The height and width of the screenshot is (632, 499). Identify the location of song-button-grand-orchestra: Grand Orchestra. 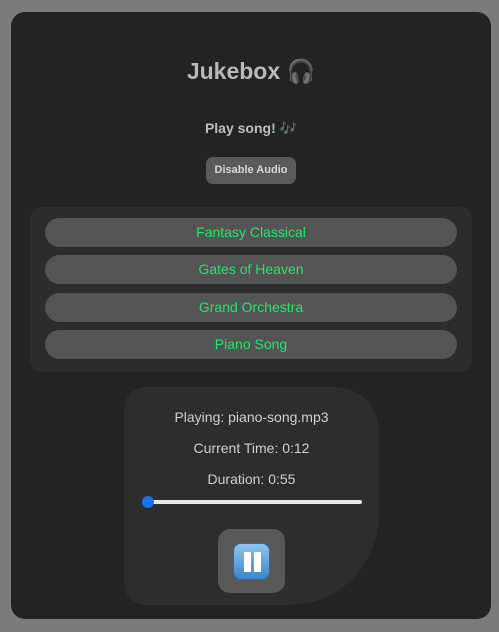
(251, 307).